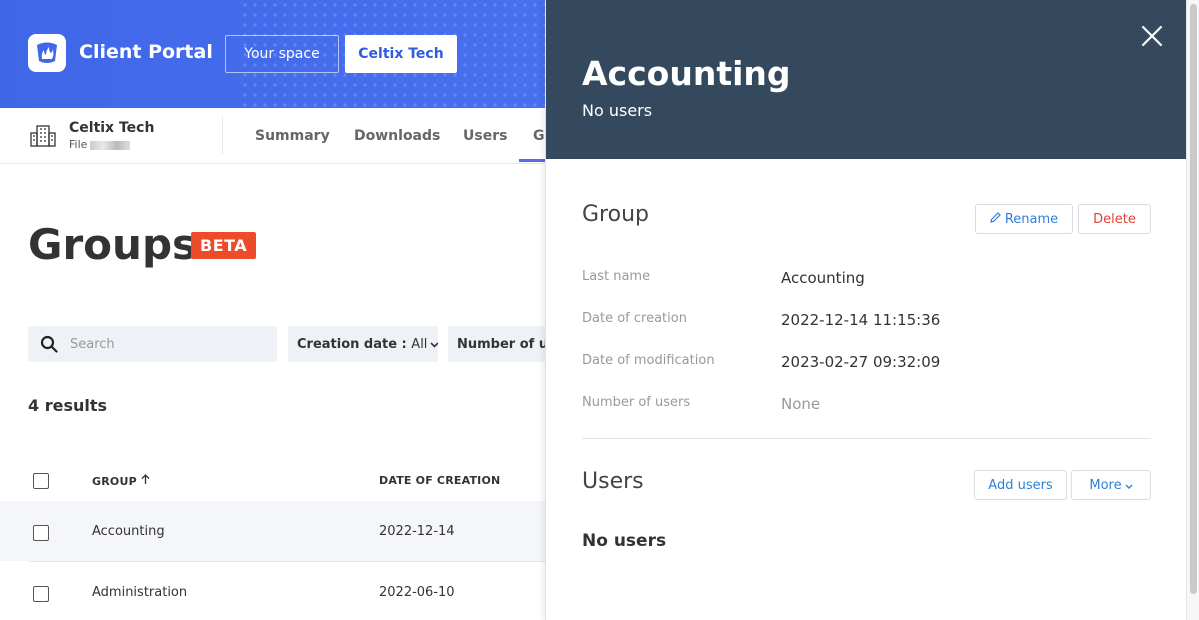  I want to click on search-input, so click(165, 344).